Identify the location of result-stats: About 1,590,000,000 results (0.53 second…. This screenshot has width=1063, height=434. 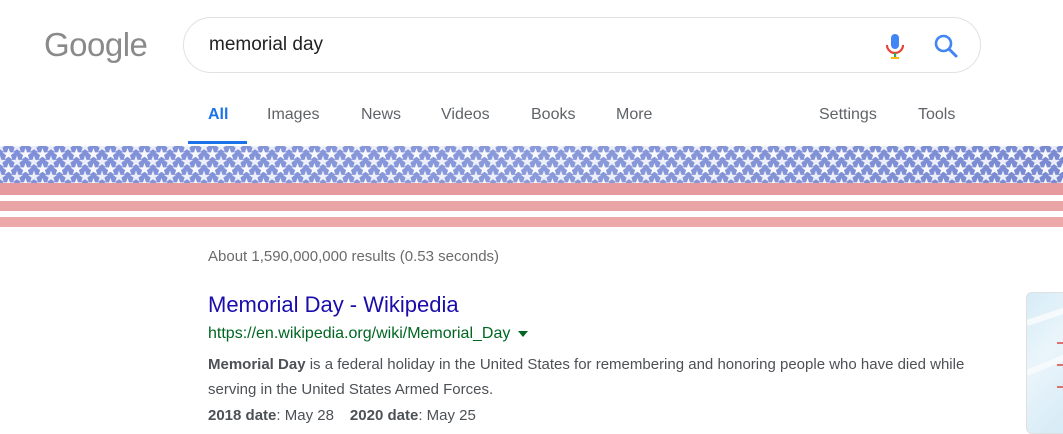
(354, 256).